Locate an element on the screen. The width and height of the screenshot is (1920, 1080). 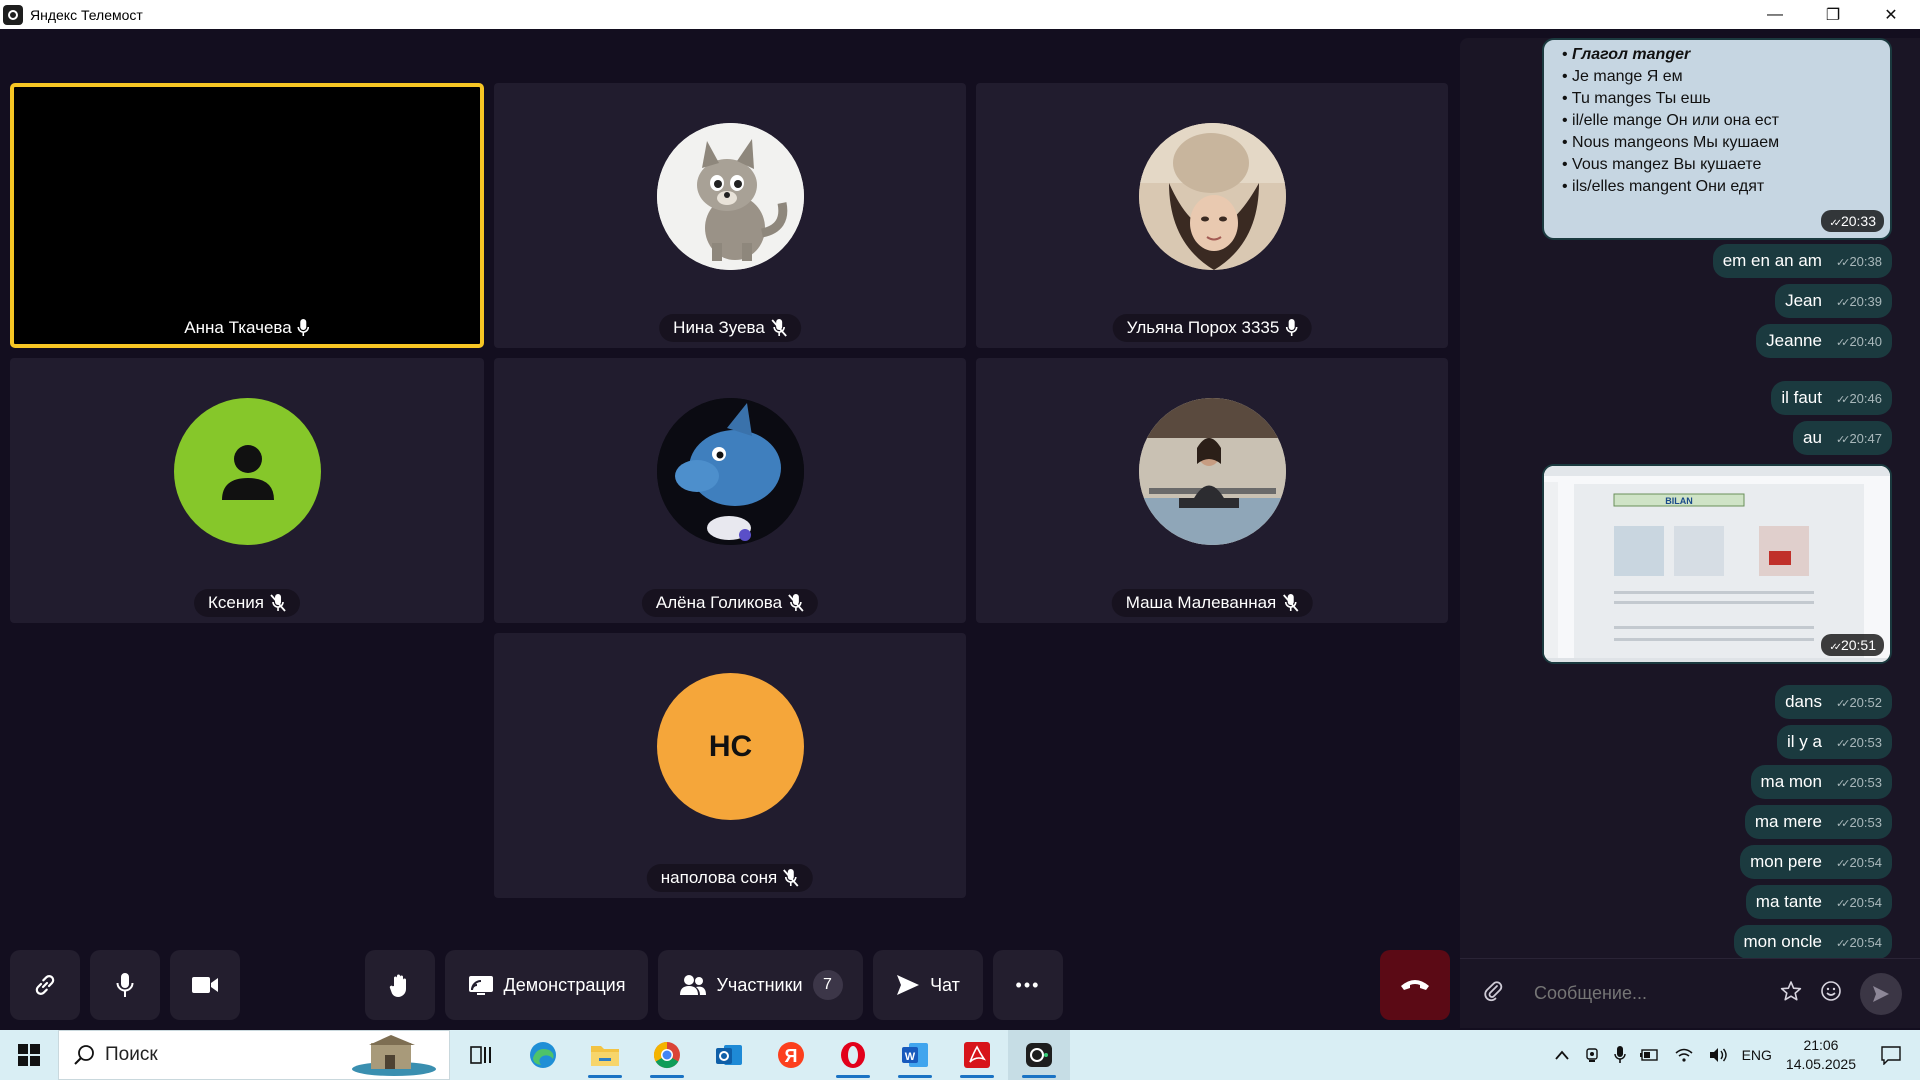
edge-button is located at coordinates (543, 1055).